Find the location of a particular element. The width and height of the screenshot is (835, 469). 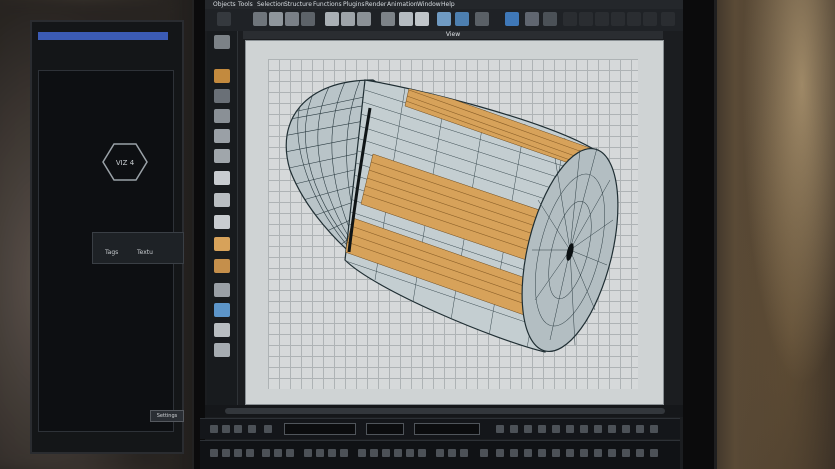

scale-icon is located at coordinates (308, 19).